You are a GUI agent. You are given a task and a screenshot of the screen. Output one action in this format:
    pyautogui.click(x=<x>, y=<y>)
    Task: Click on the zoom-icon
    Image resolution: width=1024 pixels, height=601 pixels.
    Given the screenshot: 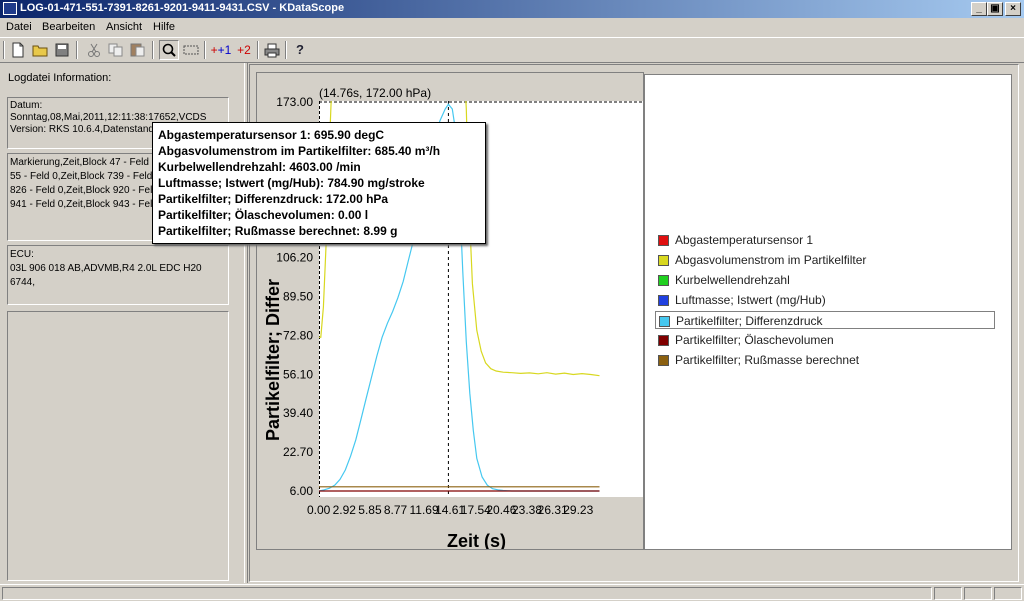 What is the action you would take?
    pyautogui.click(x=169, y=50)
    